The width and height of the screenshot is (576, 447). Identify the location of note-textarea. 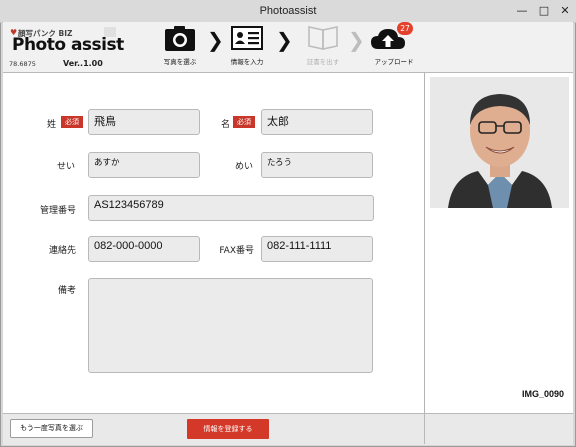
(230, 325).